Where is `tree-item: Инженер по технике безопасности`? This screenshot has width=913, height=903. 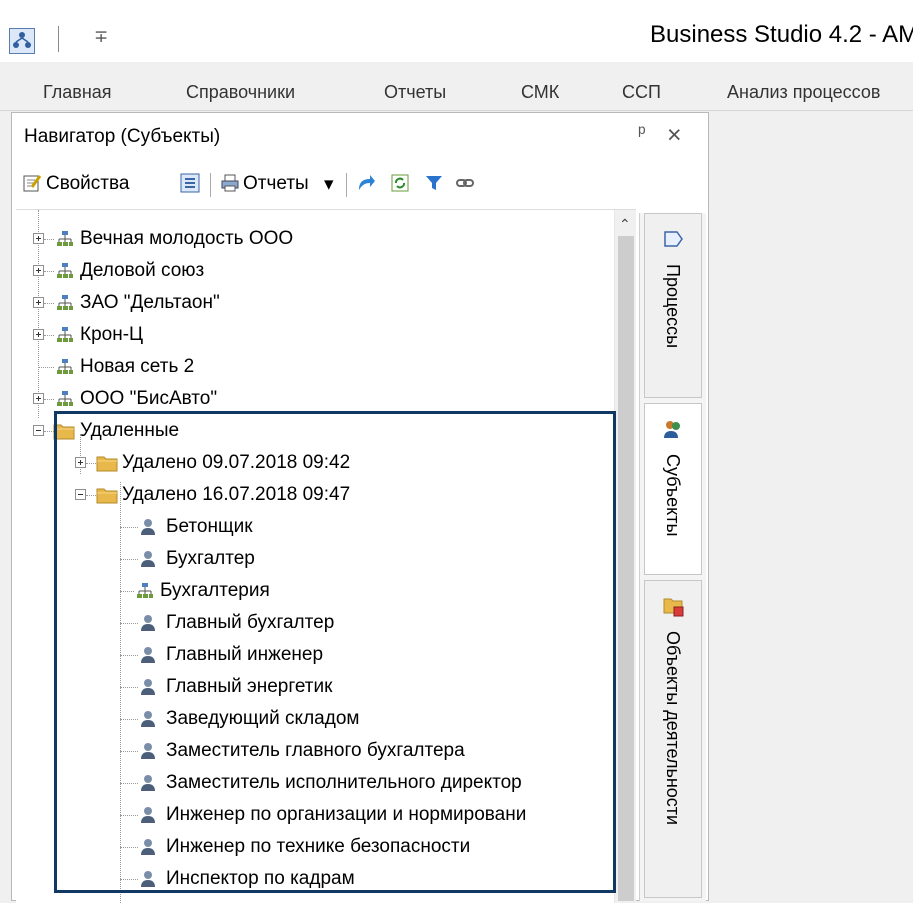 tree-item: Инженер по технике безопасности is located at coordinates (315, 848).